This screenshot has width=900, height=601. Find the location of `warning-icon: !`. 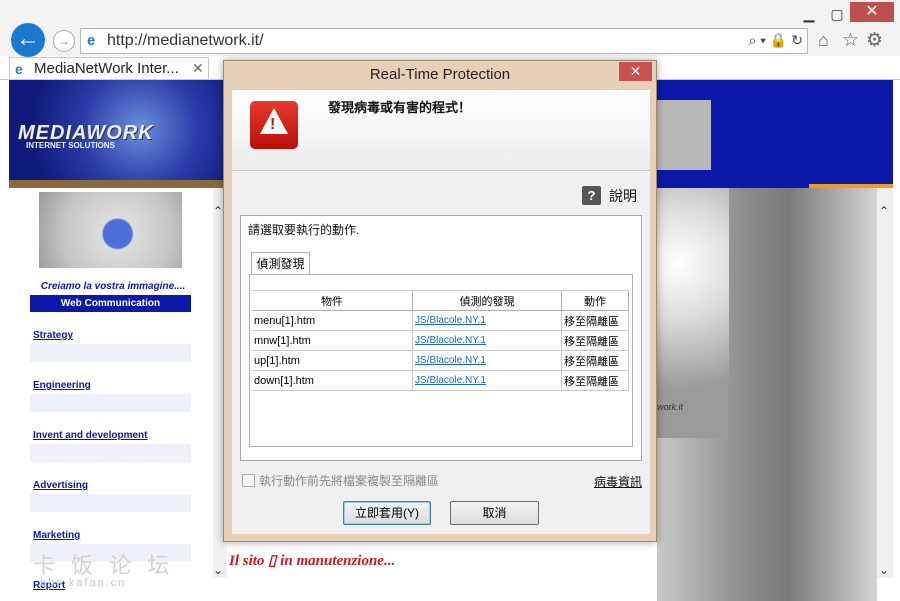

warning-icon: ! is located at coordinates (274, 125).